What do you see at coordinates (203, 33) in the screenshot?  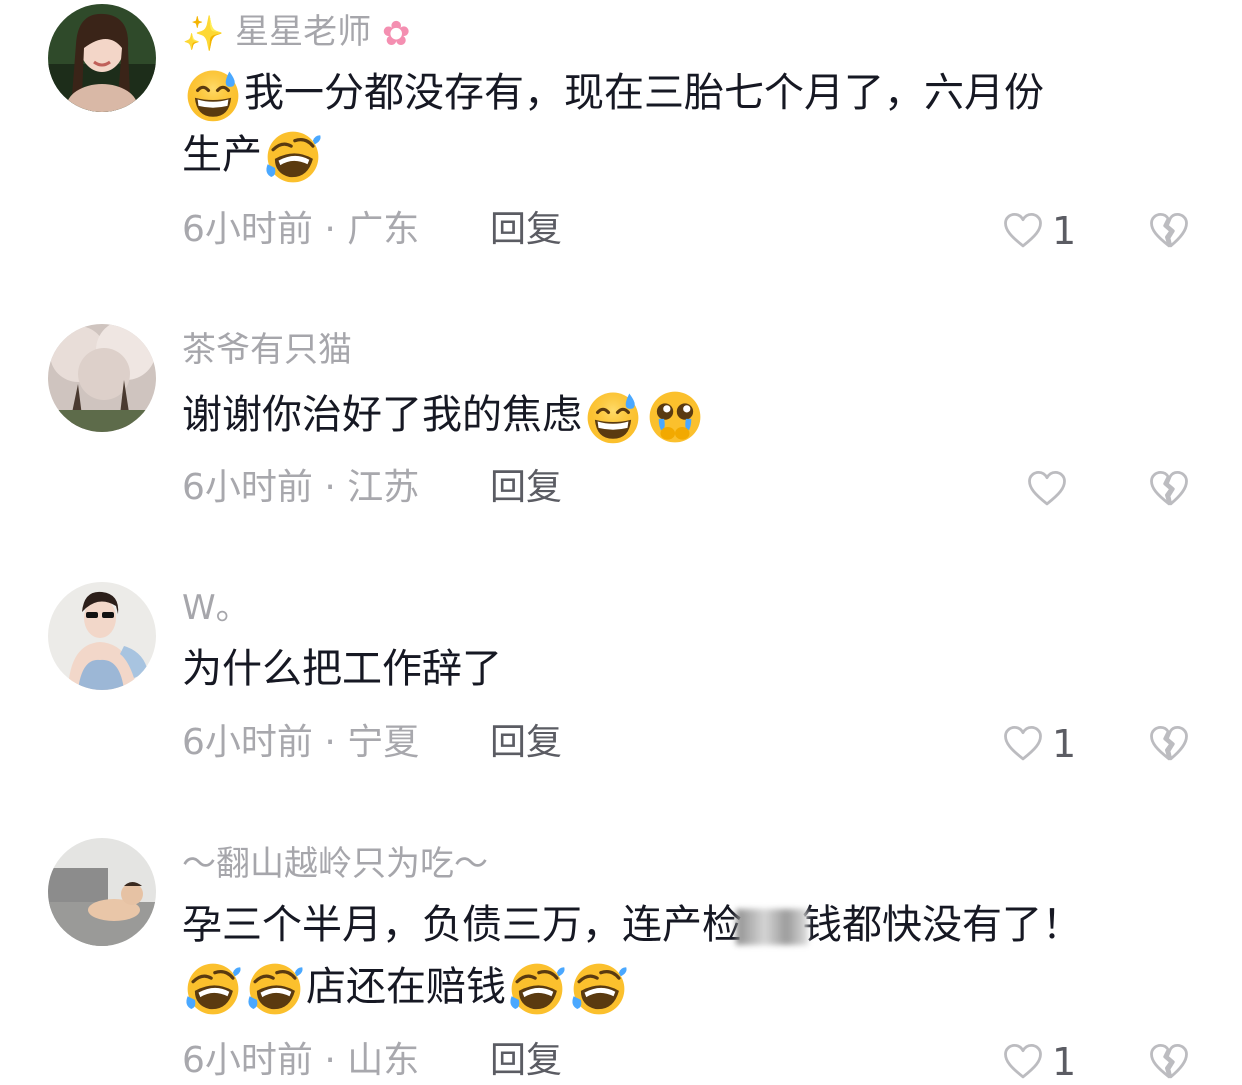 I see `sparkles-icon: ✨` at bounding box center [203, 33].